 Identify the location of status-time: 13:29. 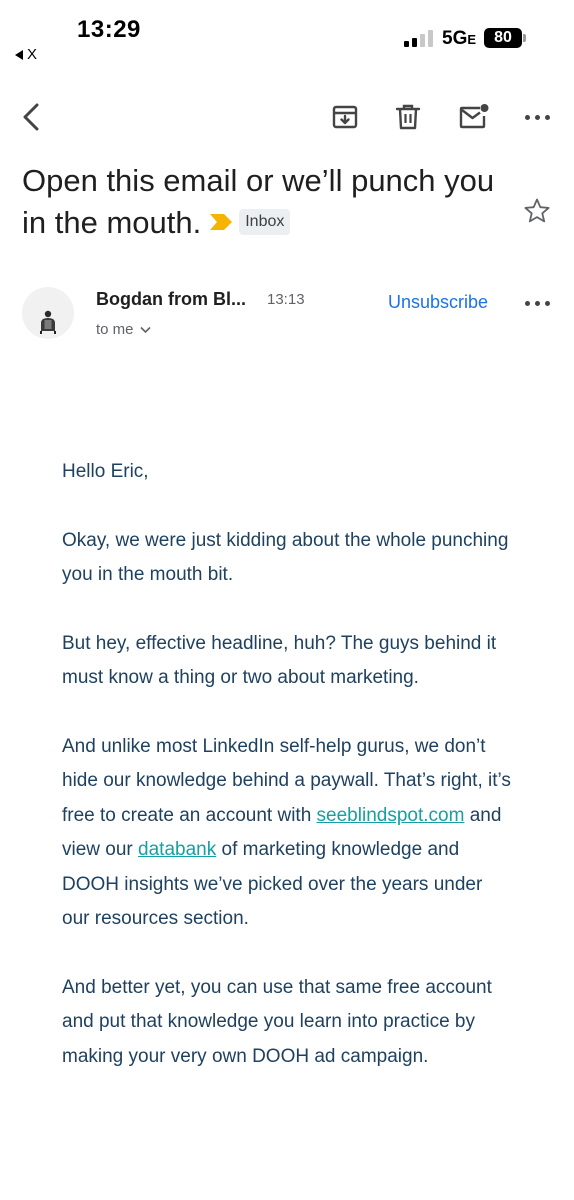
(109, 29).